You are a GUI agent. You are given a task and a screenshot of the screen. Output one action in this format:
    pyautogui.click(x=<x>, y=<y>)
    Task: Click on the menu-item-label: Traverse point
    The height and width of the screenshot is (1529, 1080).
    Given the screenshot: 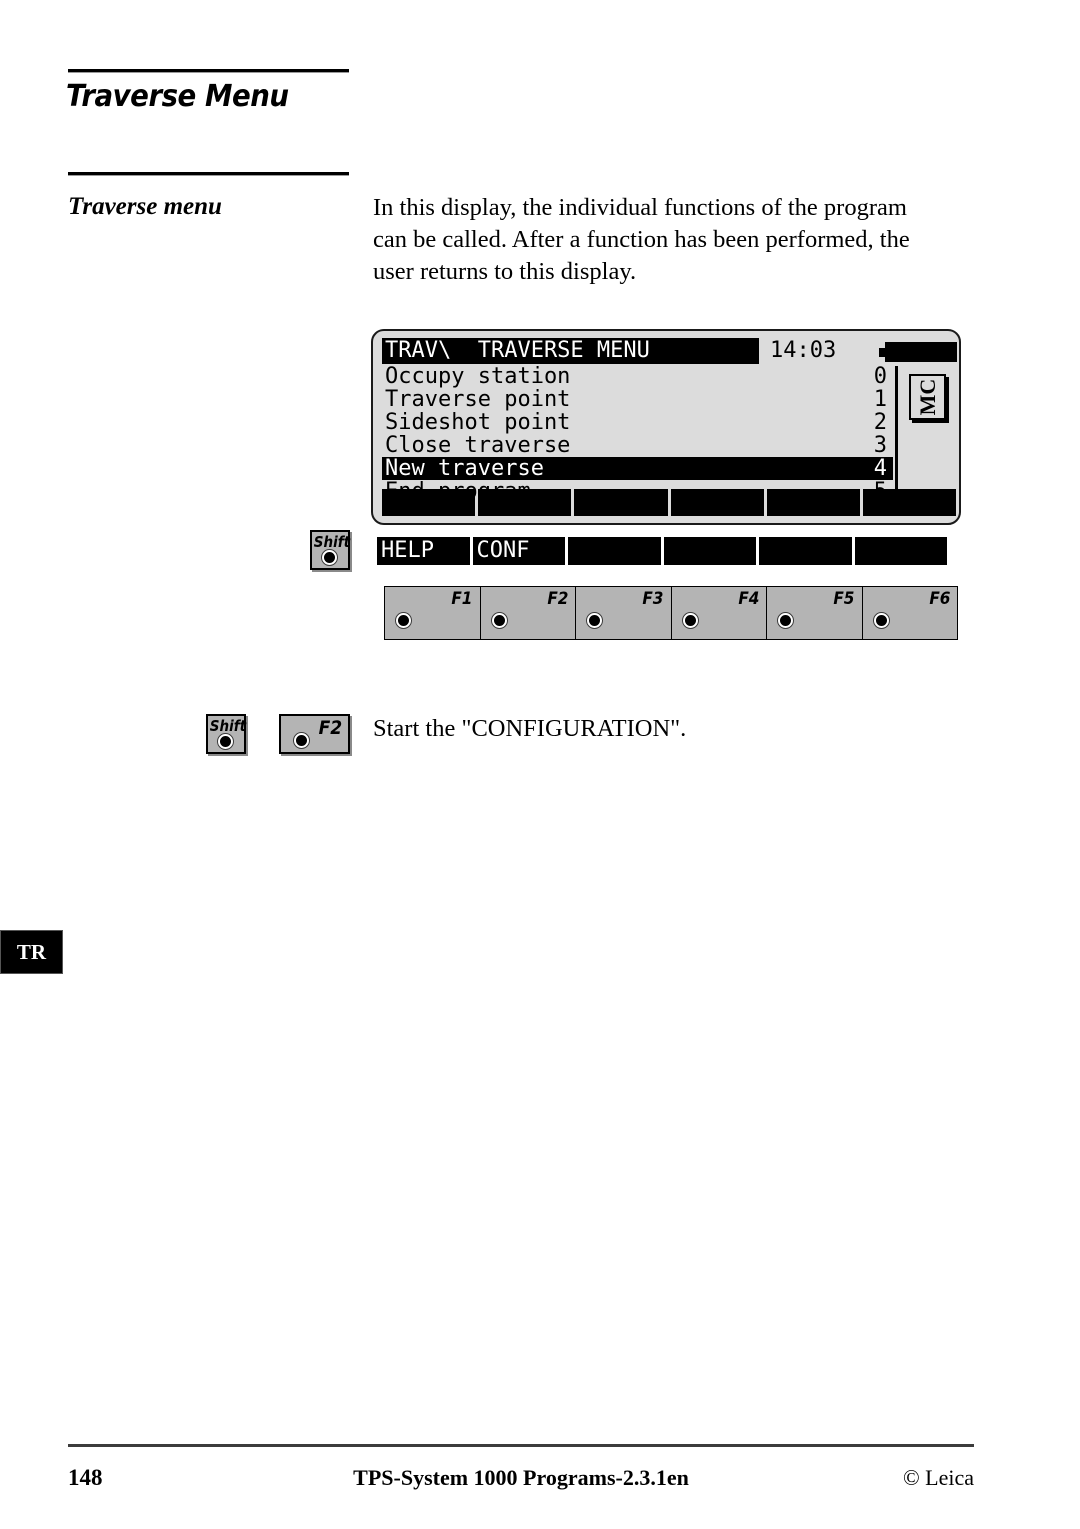 What is the action you would take?
    pyautogui.click(x=478, y=399)
    